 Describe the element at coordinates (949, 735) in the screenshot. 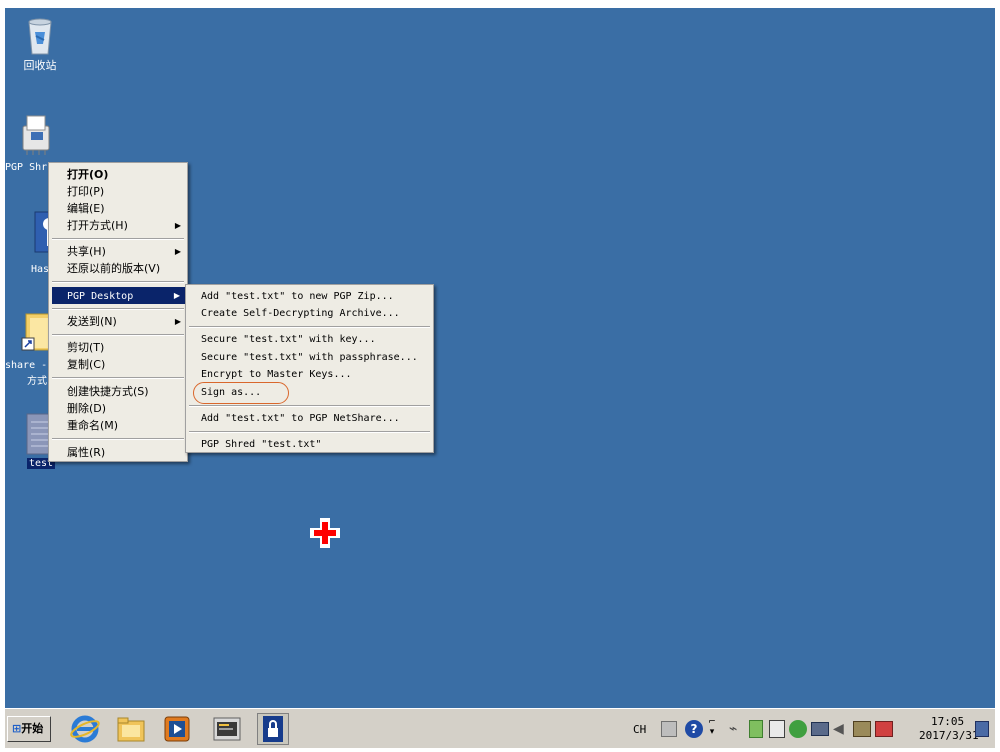

I see `clock-date: 2017/3/31` at that location.